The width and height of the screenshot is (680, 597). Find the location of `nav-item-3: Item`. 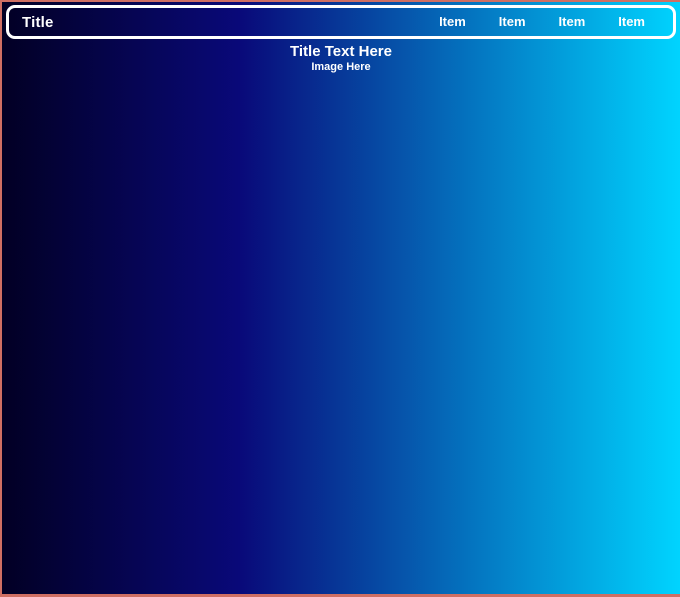

nav-item-3: Item is located at coordinates (572, 21).